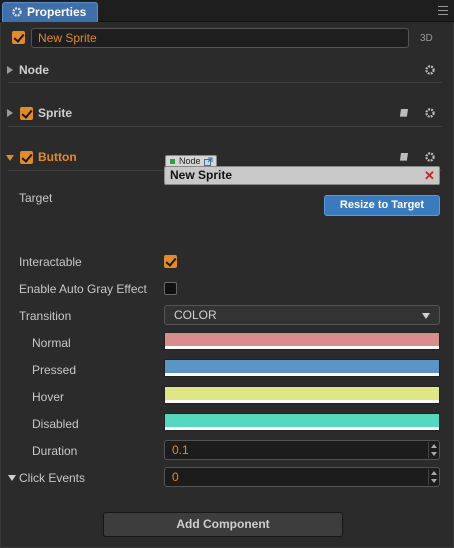  I want to click on section-sprite-header: Sprite, so click(227, 114).